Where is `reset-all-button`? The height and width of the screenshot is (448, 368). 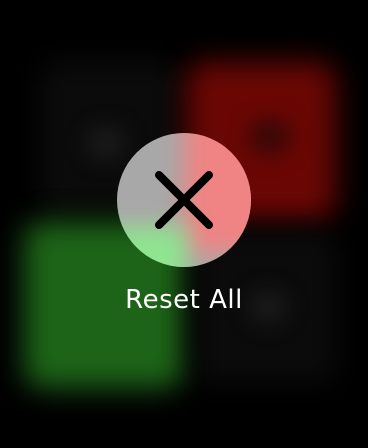 reset-all-button is located at coordinates (184, 200).